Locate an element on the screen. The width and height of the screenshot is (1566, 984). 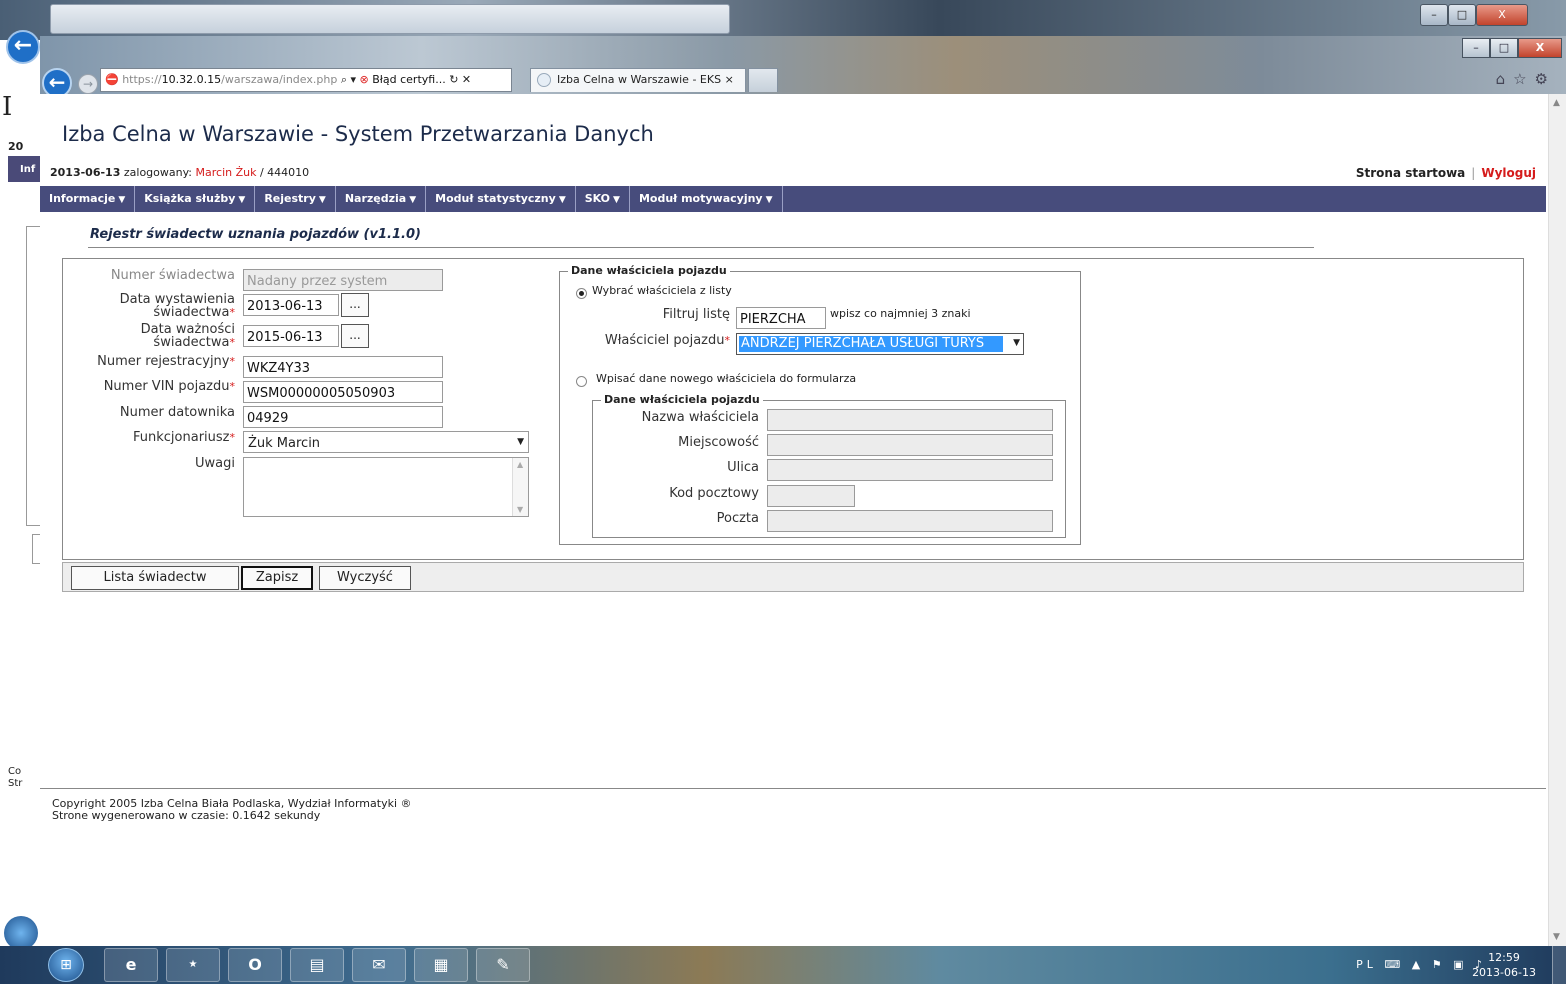
cert-number-input: Nadany przez system is located at coordinates (343, 280).